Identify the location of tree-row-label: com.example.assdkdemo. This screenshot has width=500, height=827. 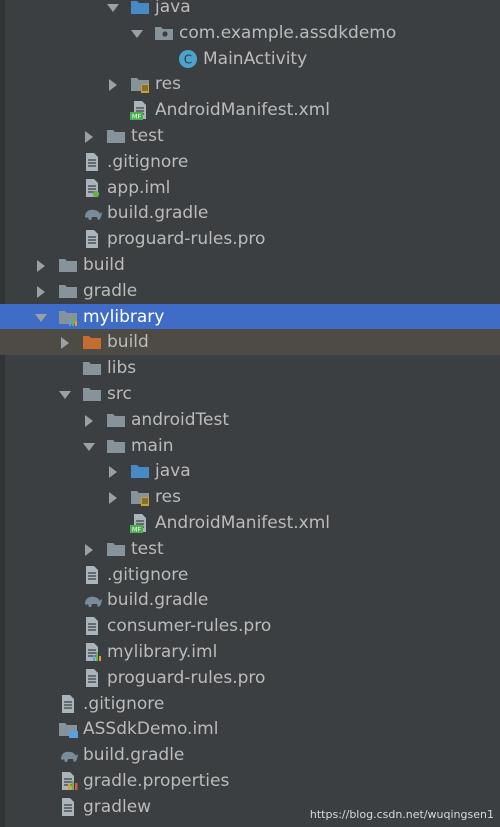
(288, 32).